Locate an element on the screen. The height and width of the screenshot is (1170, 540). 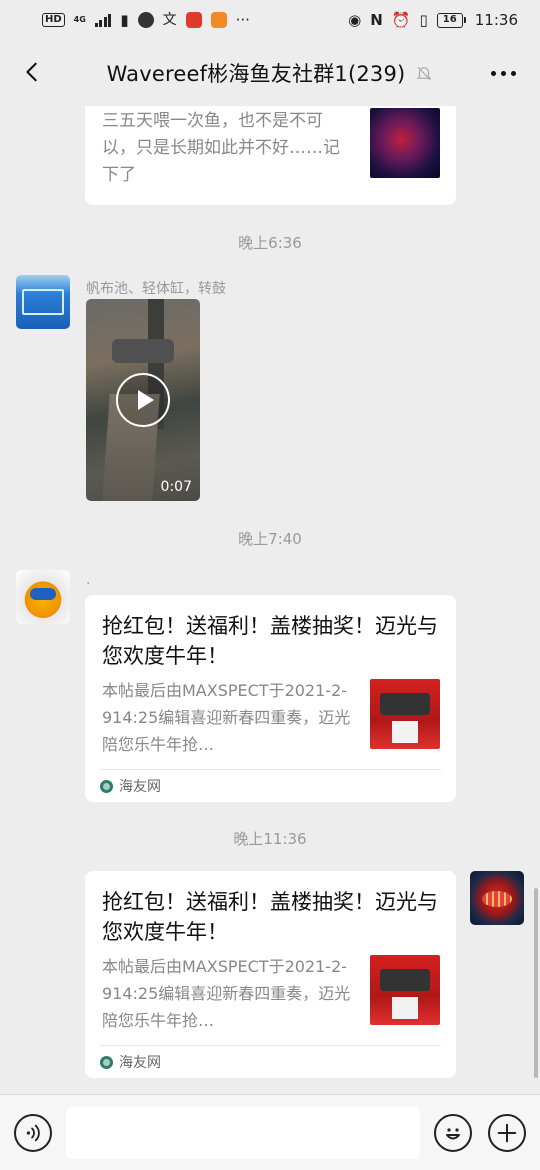
voice-icon is located at coordinates (33, 1133).